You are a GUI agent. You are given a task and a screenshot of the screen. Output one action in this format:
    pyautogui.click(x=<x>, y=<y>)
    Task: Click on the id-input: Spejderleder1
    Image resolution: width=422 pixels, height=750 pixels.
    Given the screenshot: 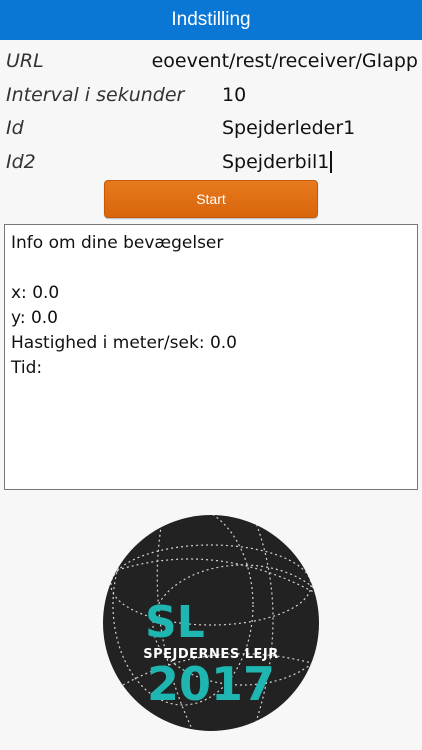 What is the action you would take?
    pyautogui.click(x=320, y=128)
    